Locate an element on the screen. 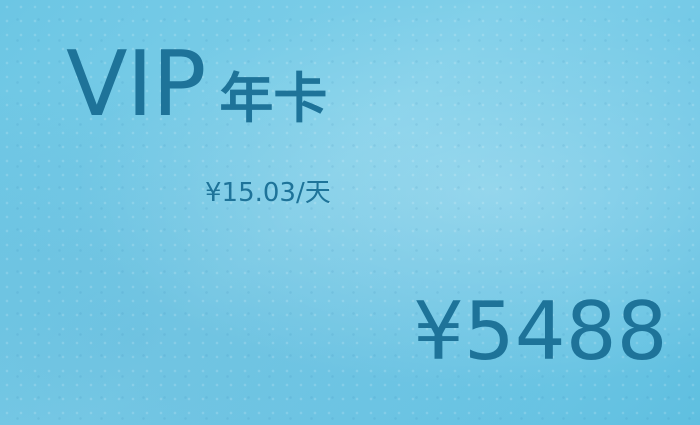 This screenshot has height=425, width=700. per-day-price: ¥15.03/天 is located at coordinates (268, 193).